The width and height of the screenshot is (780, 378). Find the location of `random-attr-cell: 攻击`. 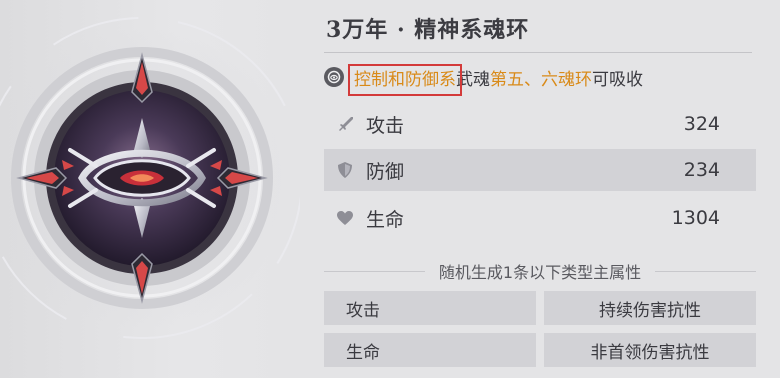

random-attr-cell: 攻击 is located at coordinates (430, 308).